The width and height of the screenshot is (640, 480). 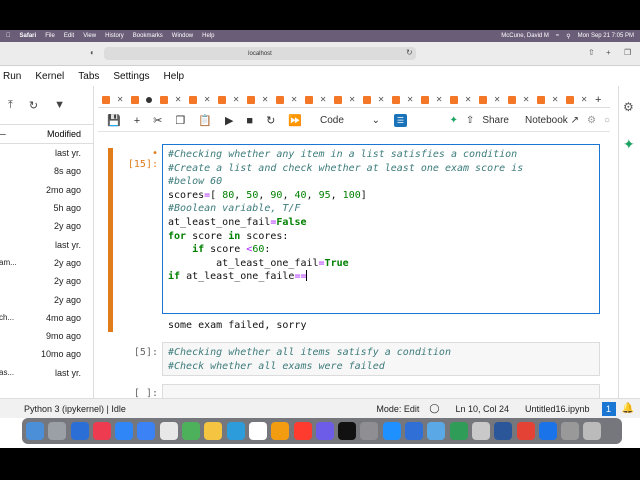 I want to click on tv-icon, so click(x=347, y=431).